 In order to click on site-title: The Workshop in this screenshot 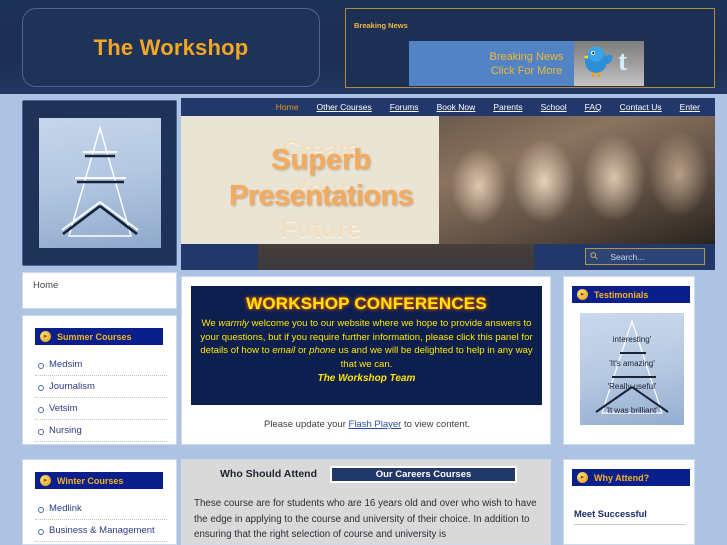, I will do `click(171, 47)`.